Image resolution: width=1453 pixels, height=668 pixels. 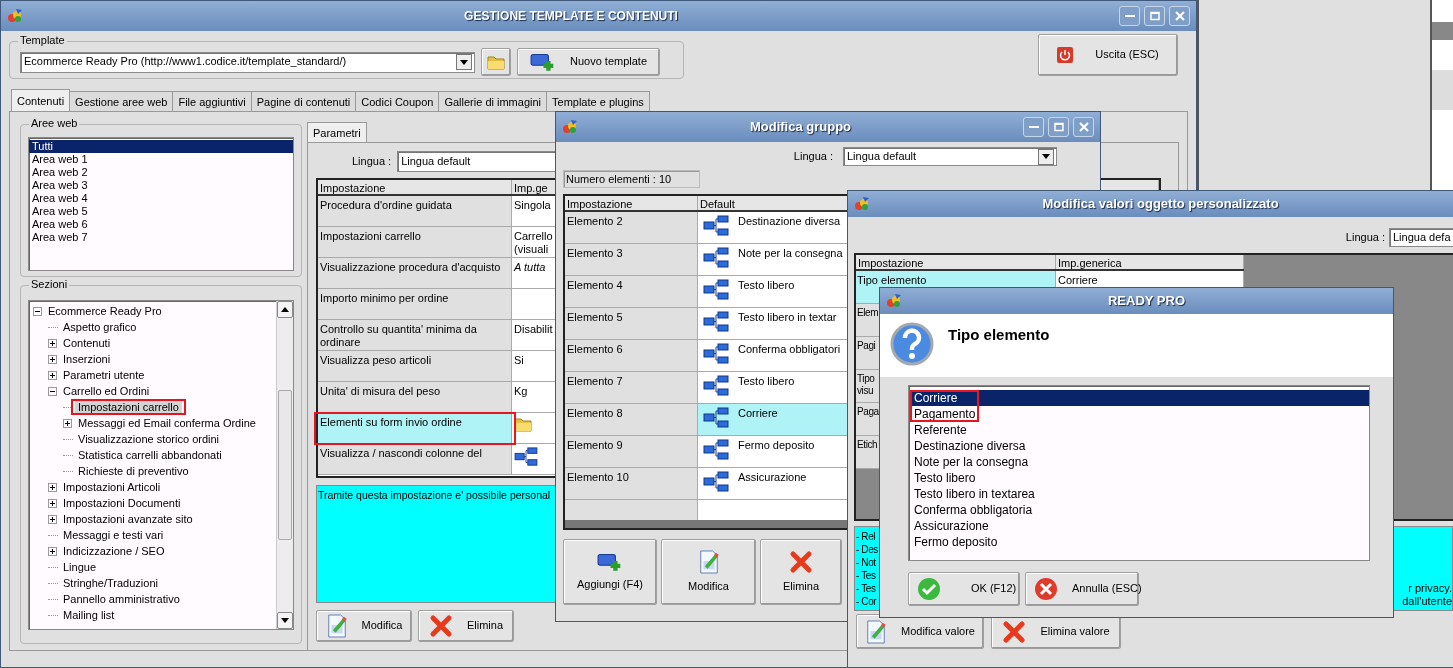 I want to click on tree-item: Impostazioni Documenti, so click(x=122, y=503).